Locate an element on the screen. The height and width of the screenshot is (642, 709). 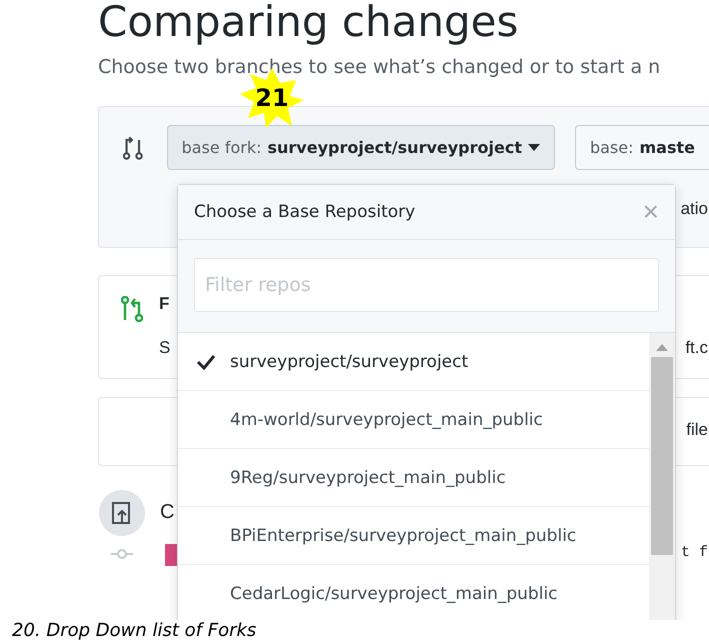
filter-field: Filter repos is located at coordinates (426, 285).